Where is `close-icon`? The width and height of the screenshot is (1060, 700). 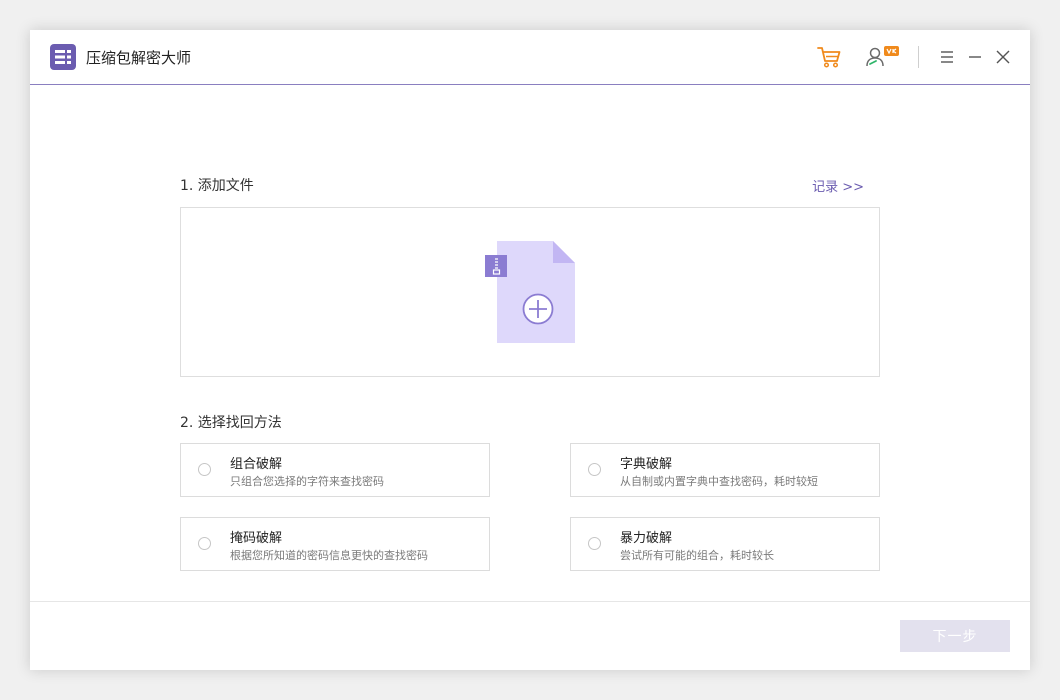
close-icon is located at coordinates (1003, 57).